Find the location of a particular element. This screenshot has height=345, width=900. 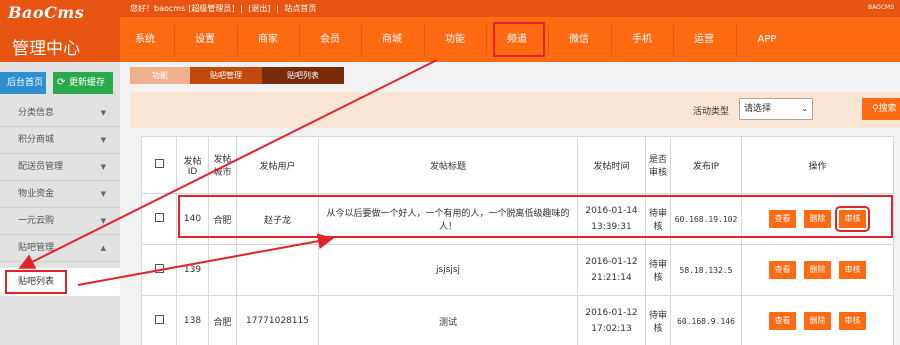

sidebar-item: 分类信息 ▼ is located at coordinates (60, 113).